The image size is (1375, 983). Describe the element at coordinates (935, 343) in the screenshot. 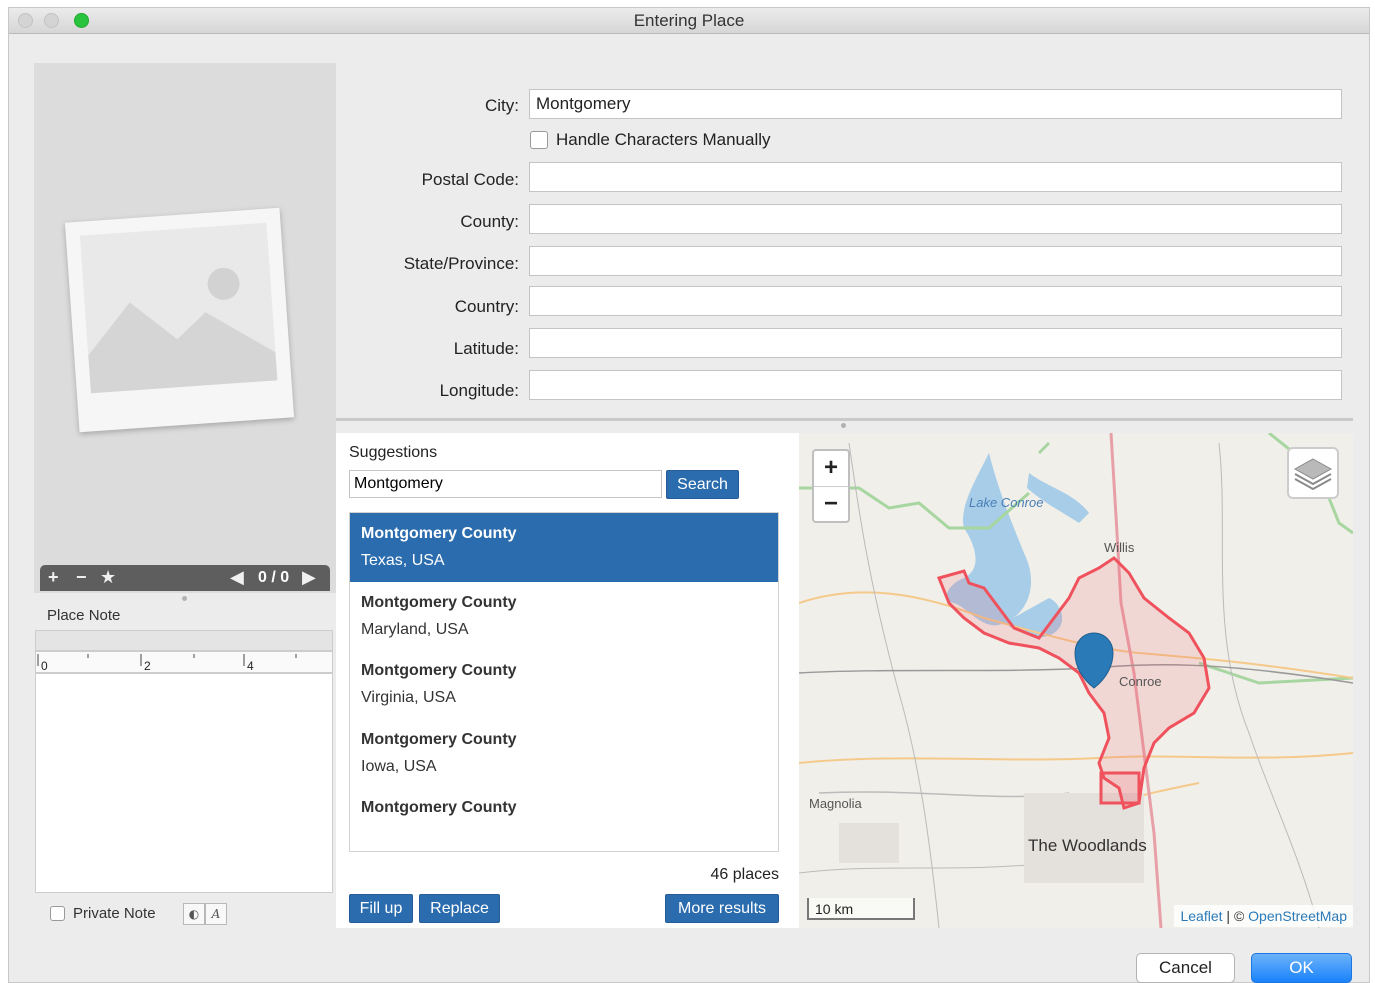

I see `latitude-input` at that location.